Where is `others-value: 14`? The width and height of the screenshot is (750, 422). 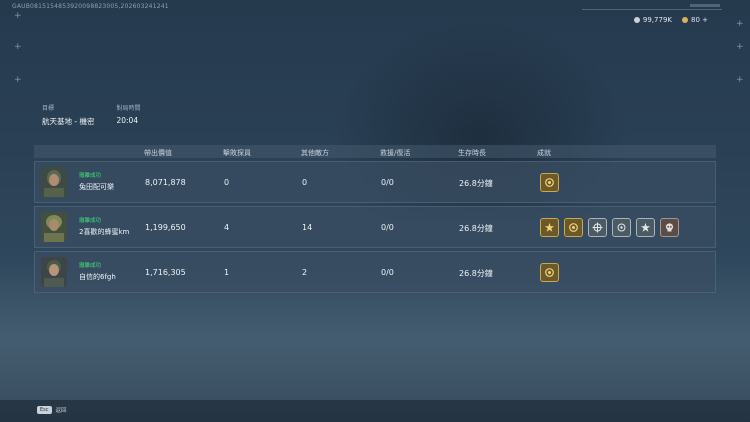
others-value: 14 is located at coordinates (307, 227).